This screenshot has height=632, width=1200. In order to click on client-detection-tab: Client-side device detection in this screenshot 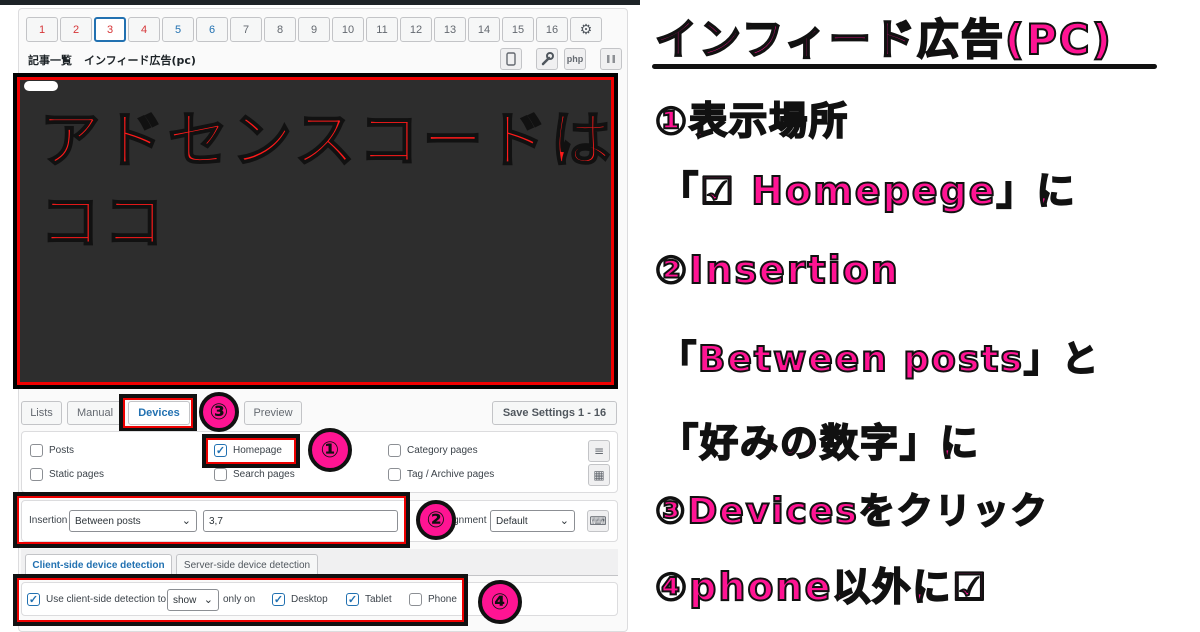, I will do `click(98, 565)`.